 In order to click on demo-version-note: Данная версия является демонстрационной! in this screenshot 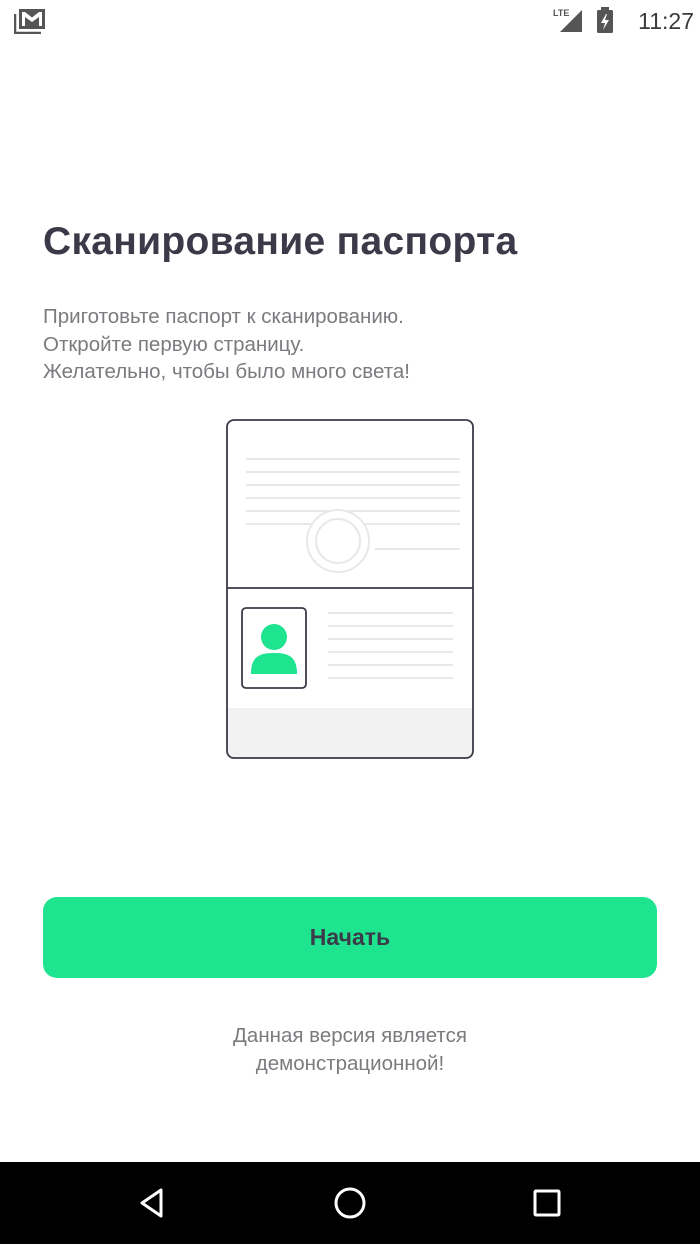, I will do `click(350, 1050)`.